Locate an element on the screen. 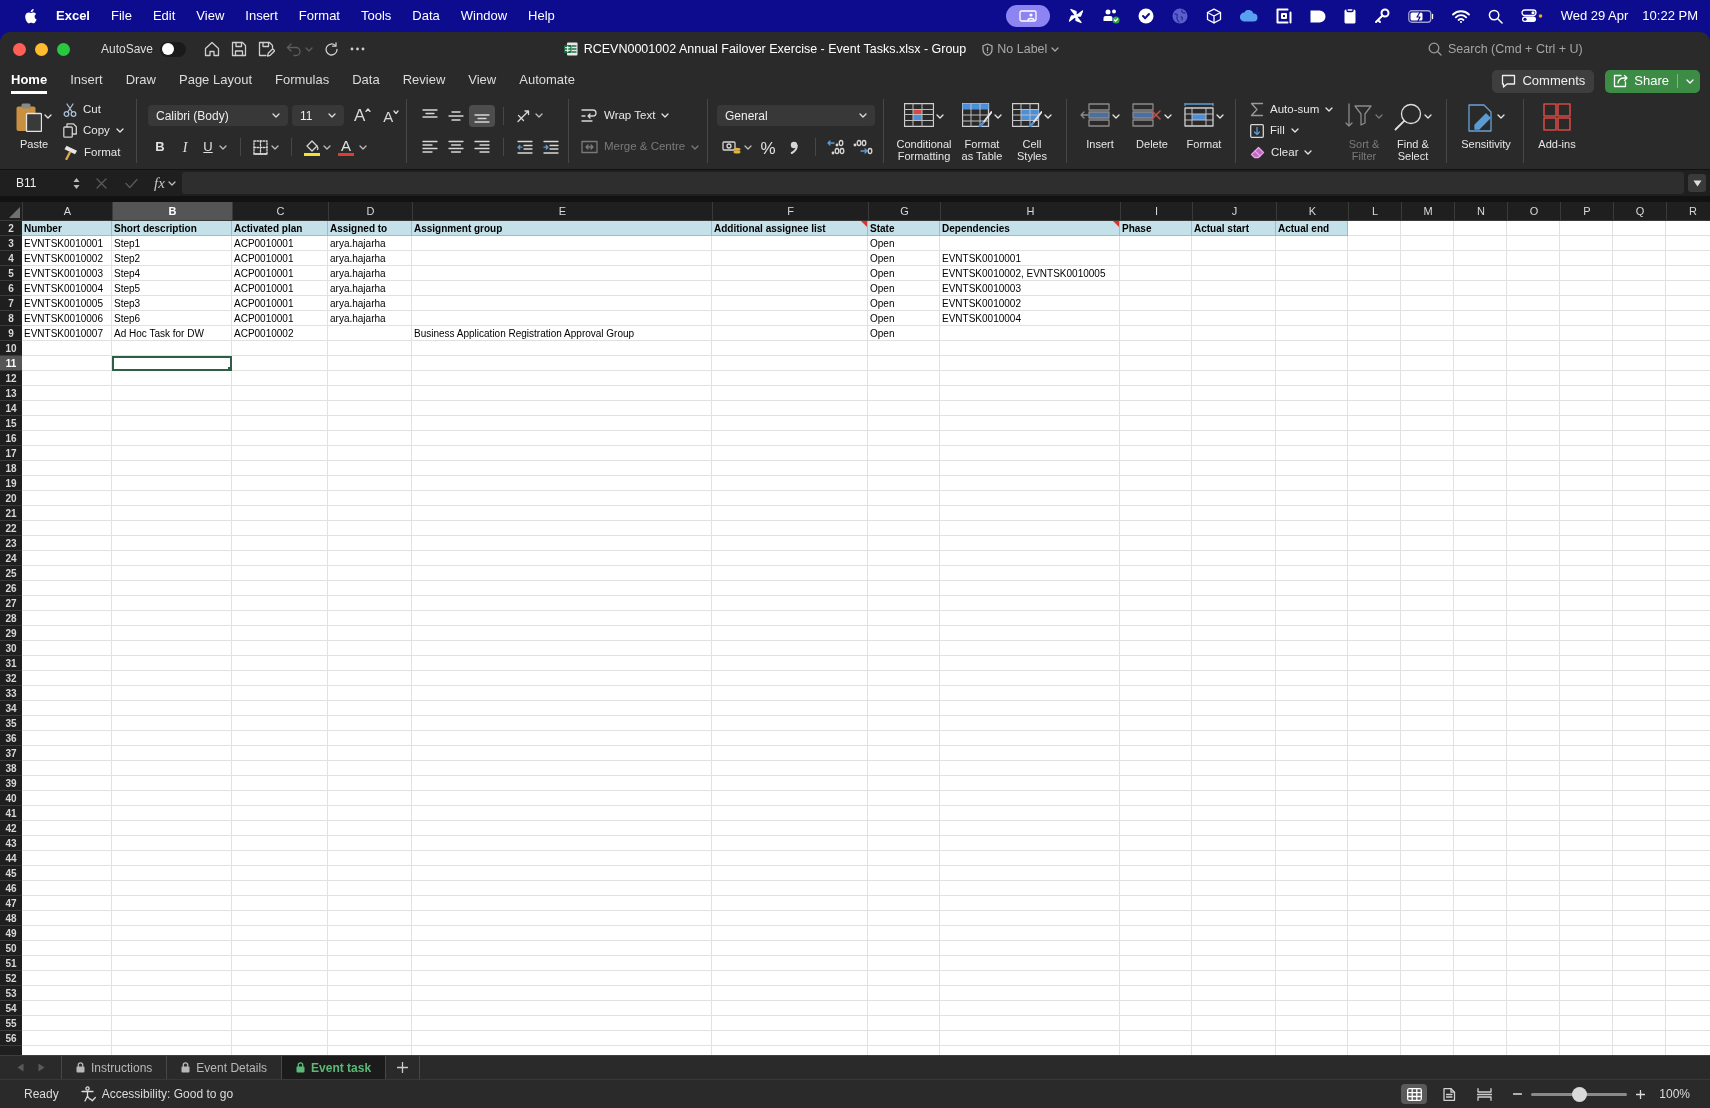 The image size is (1710, 1108). fill-handle is located at coordinates (230, 369).